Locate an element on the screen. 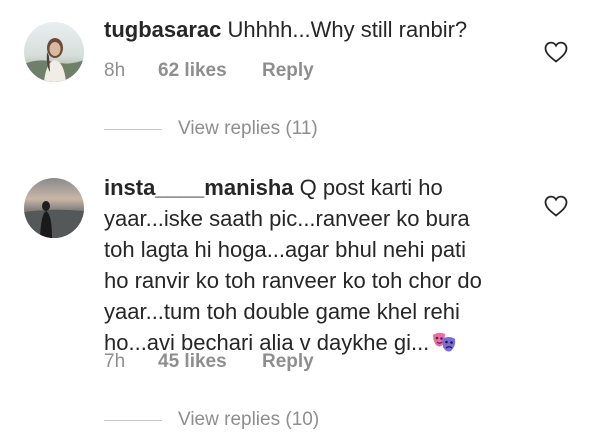  comment-meta: 8h 62 likes Reply is located at coordinates (209, 71).